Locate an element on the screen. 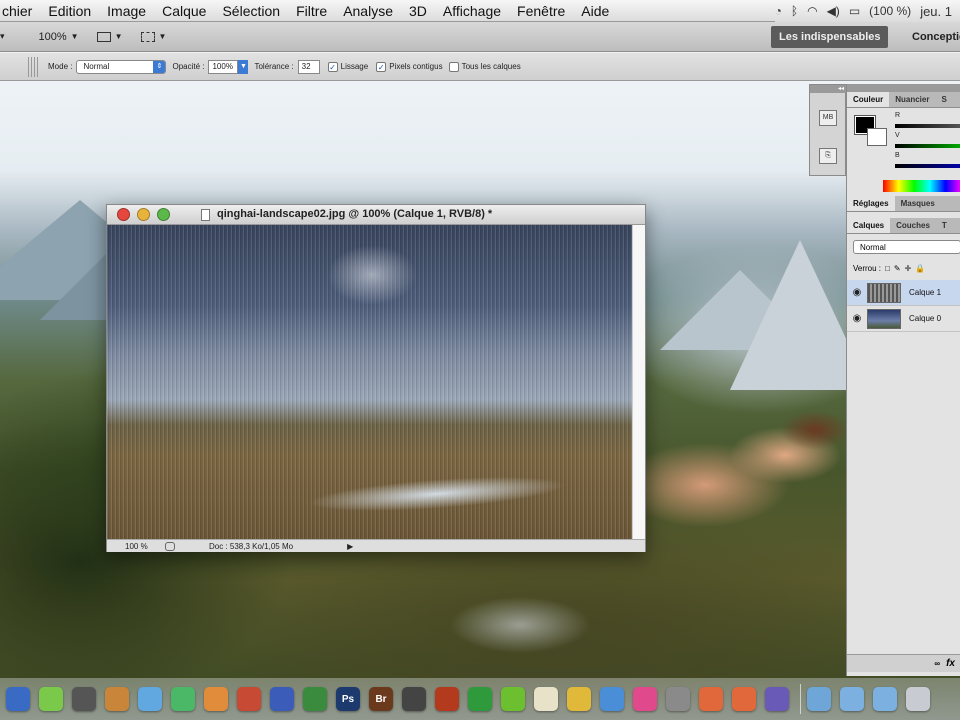 The width and height of the screenshot is (960, 720). minimize-window-button is located at coordinates (143, 214).